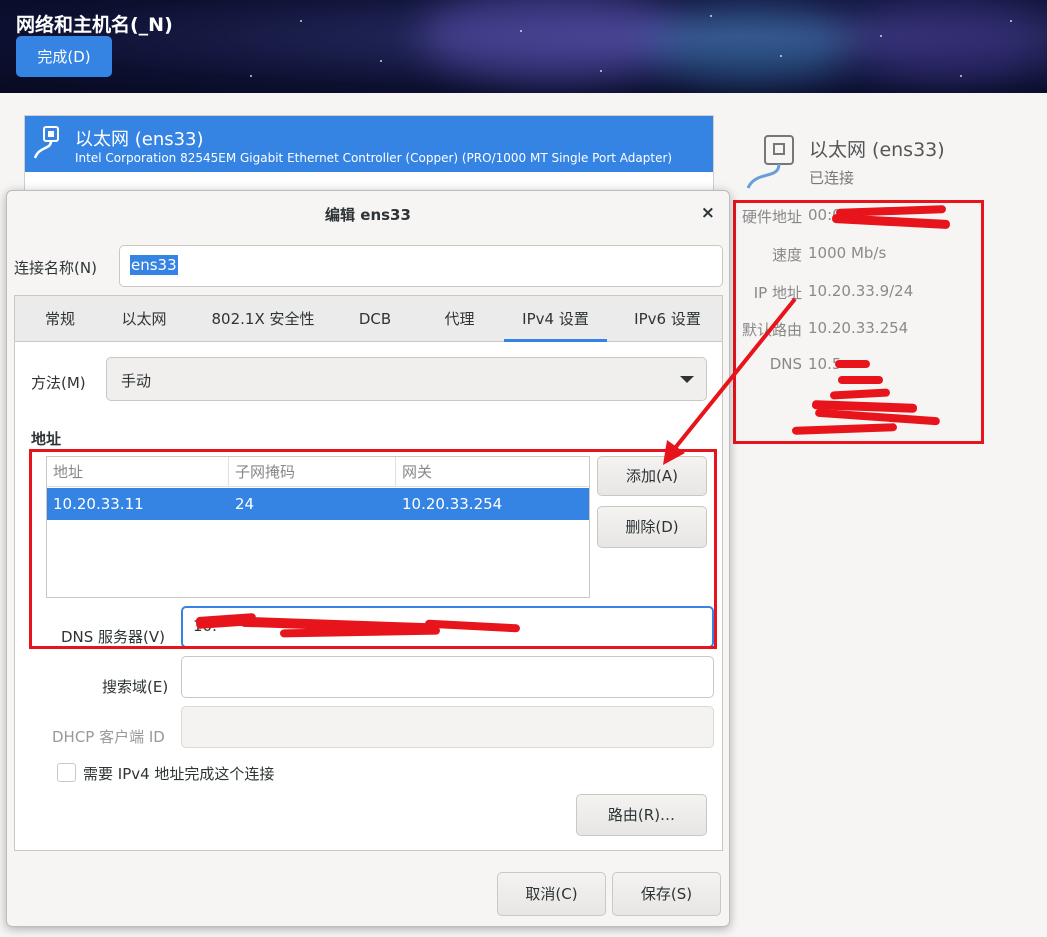 This screenshot has width=1047, height=937. Describe the element at coordinates (60, 319) in the screenshot. I see `tab-general: 常规` at that location.